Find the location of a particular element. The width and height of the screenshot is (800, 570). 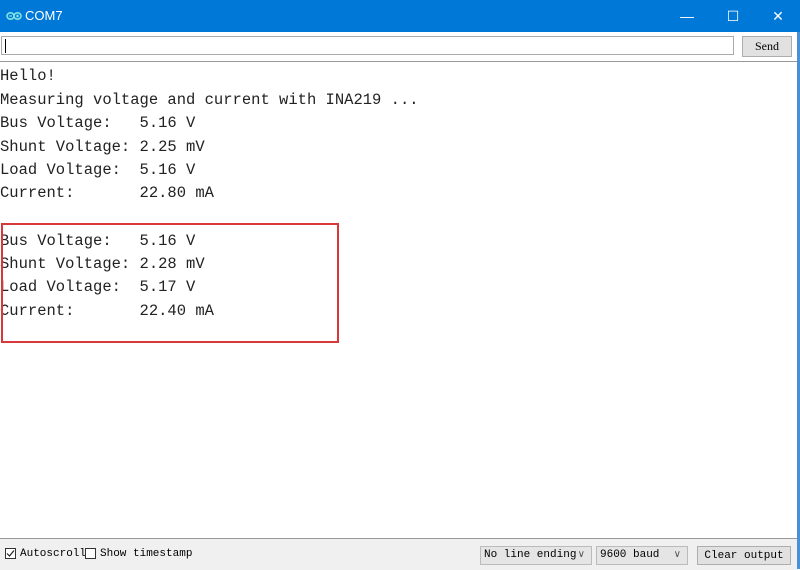

title-bar: COM7 — ☐ ✕ is located at coordinates (400, 16).